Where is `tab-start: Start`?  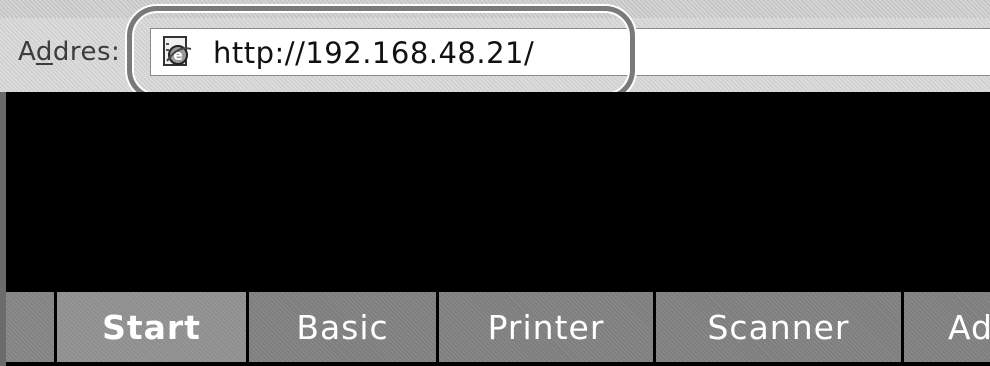 tab-start: Start is located at coordinates (151, 327).